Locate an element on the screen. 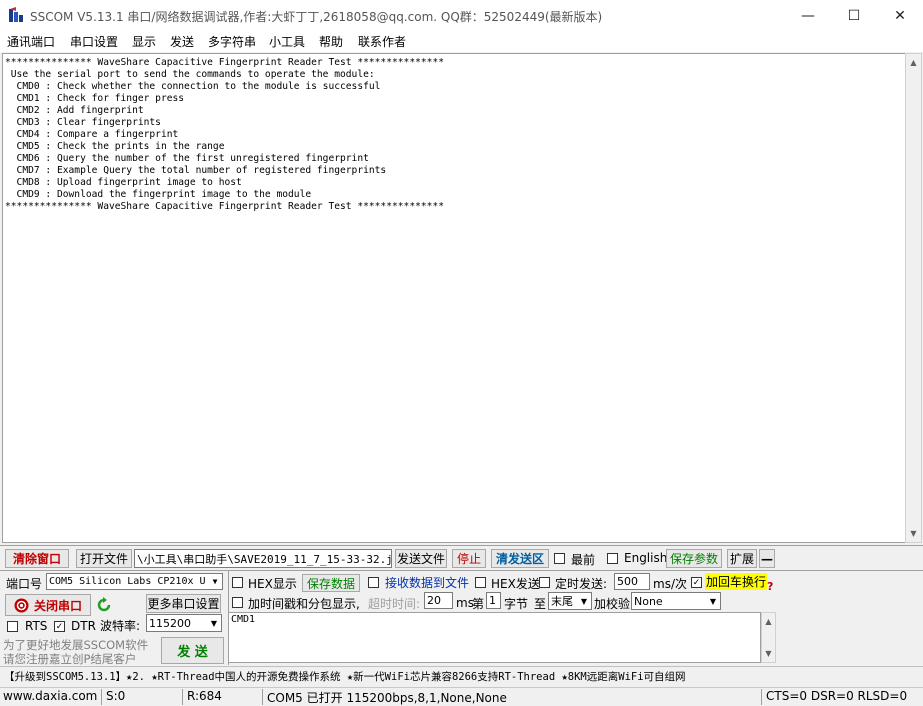 The height and width of the screenshot is (706, 923). dtr-checkbox: ✓ is located at coordinates (59, 626).